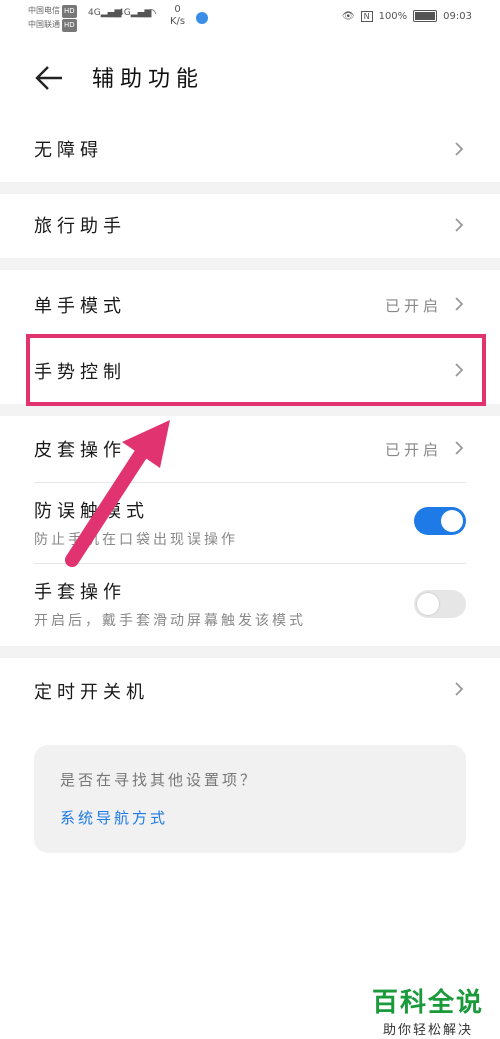 The width and height of the screenshot is (500, 1039). I want to click on signal-icon: 4G▂▄▆, so click(105, 13).